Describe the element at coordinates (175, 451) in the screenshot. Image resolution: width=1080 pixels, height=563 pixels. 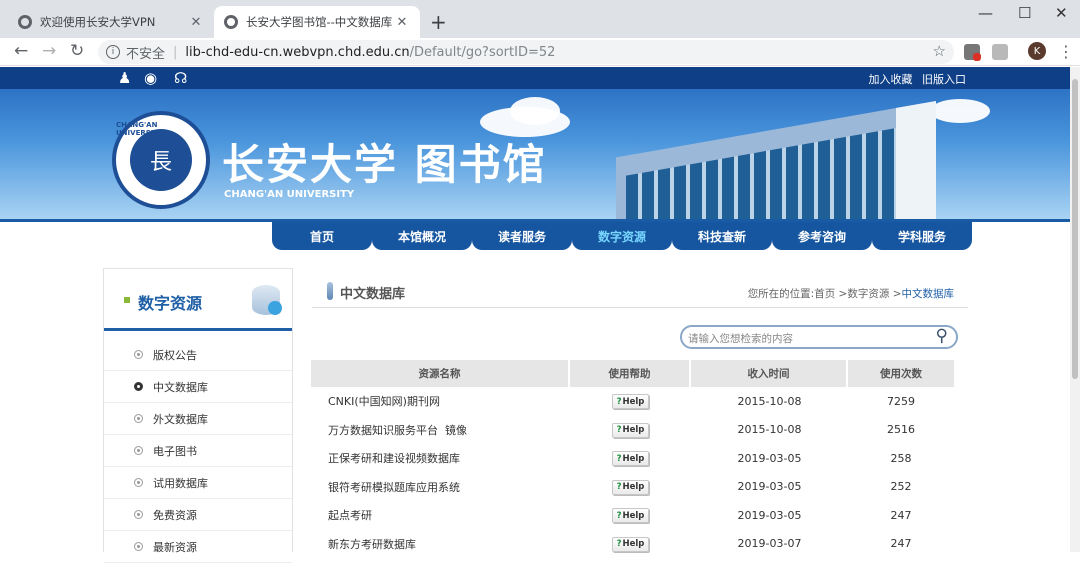
I see `sidebar-item-label: 电子图书` at that location.